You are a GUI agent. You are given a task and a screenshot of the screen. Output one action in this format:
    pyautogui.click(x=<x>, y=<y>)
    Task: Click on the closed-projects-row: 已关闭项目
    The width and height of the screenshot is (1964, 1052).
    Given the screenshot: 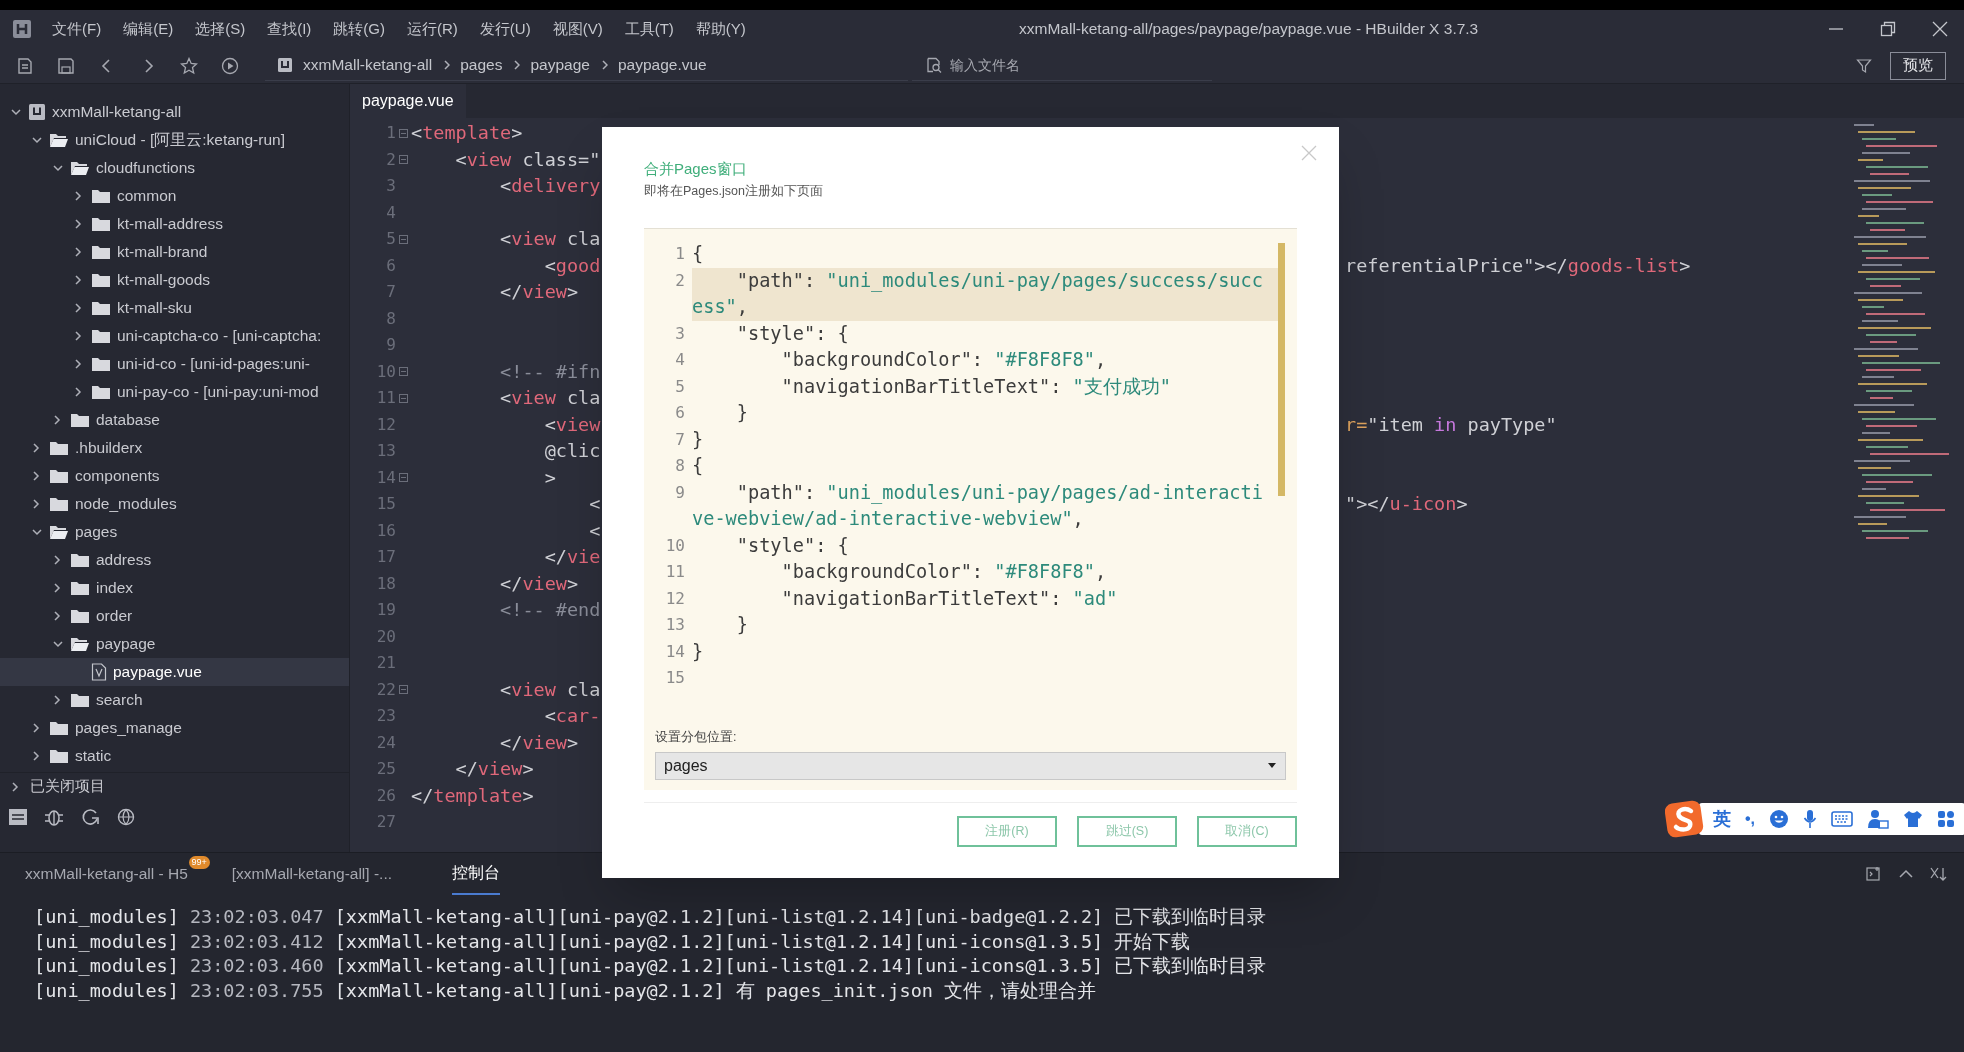 What is the action you would take?
    pyautogui.click(x=174, y=786)
    